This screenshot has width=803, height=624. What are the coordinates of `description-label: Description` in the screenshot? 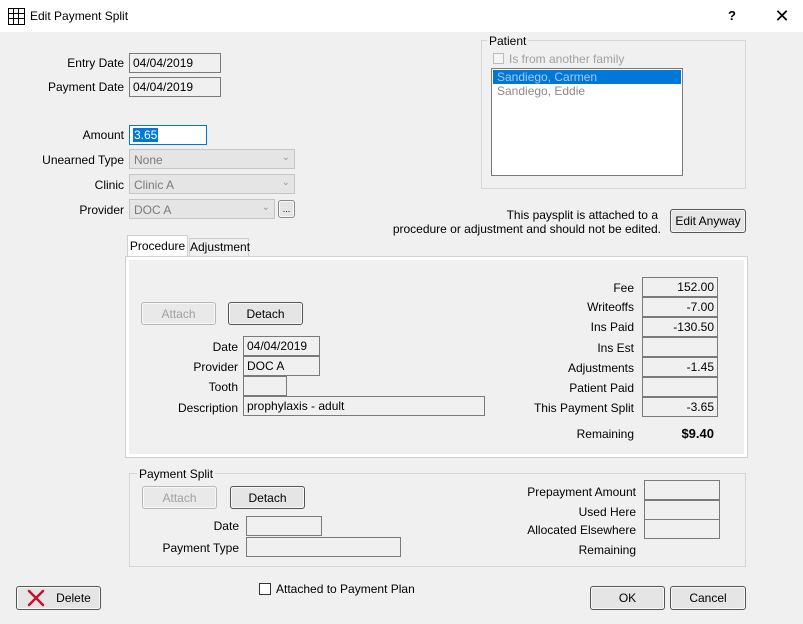 It's located at (207, 408).